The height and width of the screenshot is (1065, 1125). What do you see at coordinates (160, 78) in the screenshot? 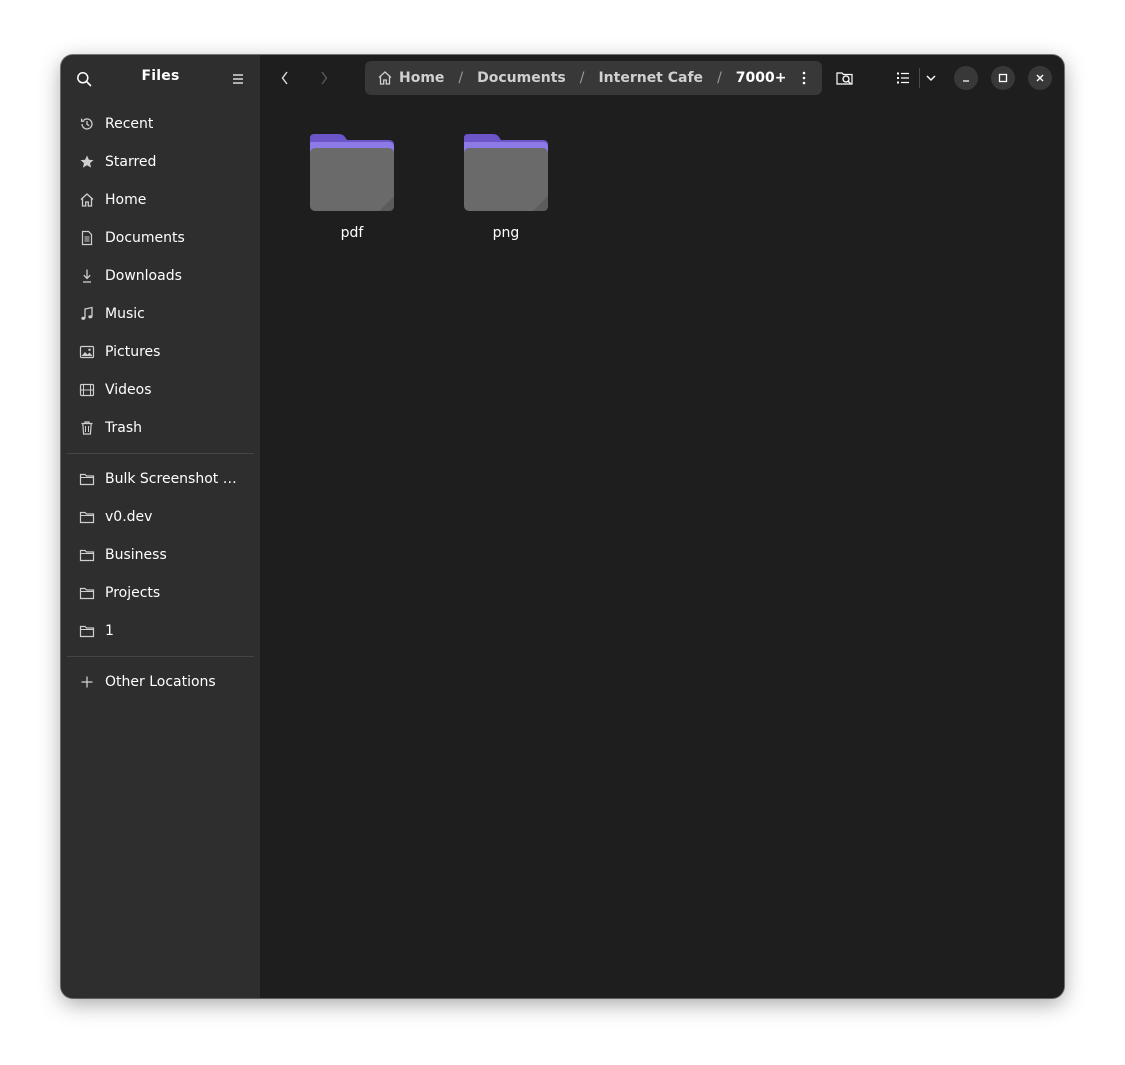
I see `sidebar-header: Files` at bounding box center [160, 78].